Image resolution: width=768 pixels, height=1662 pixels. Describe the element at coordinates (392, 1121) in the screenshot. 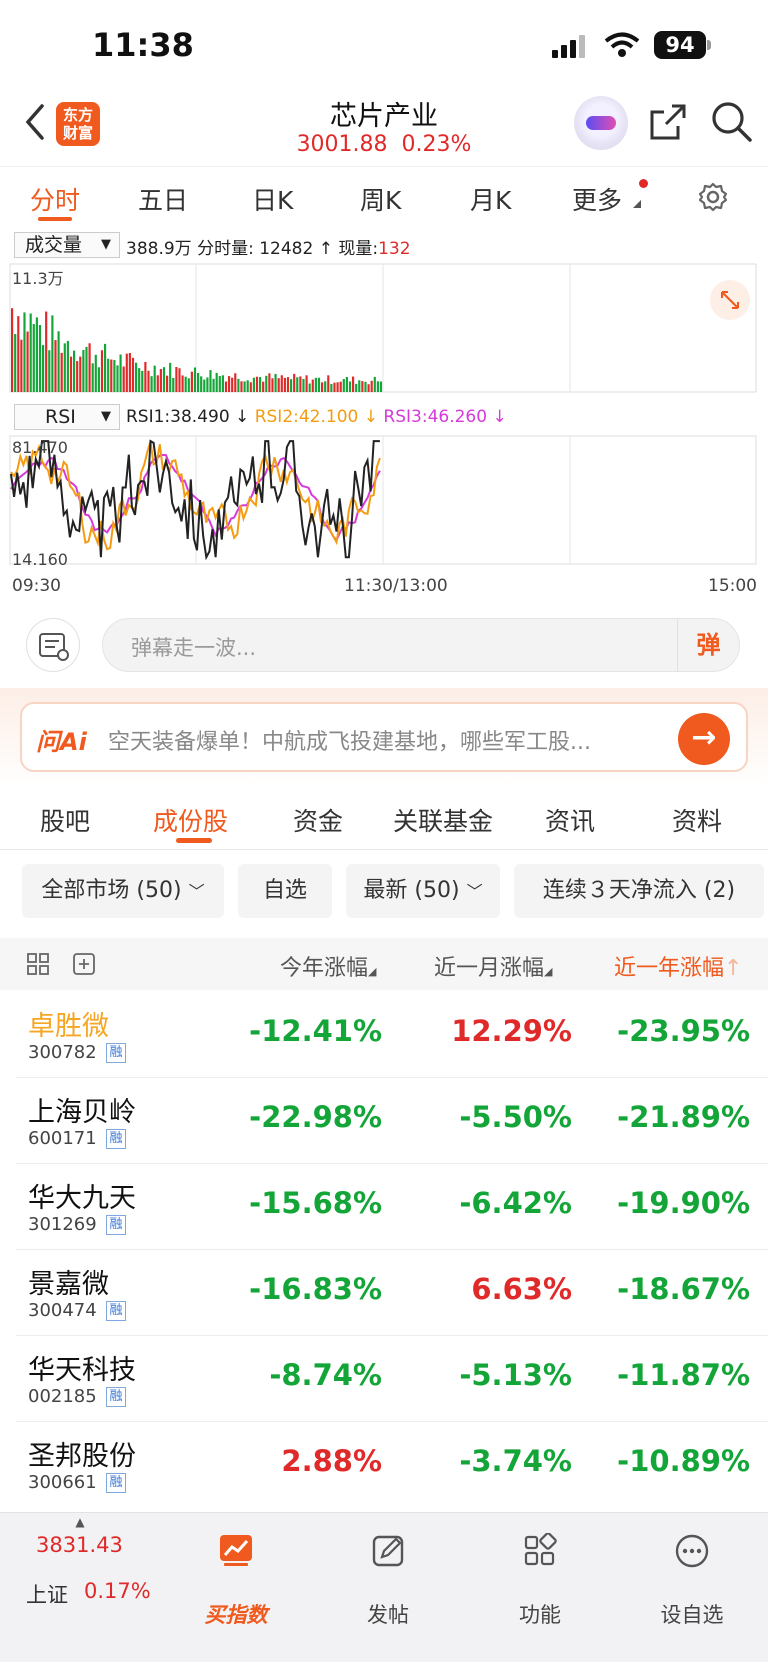

I see `table-row: 上海贝岭 600171 融 -22.98% -5.50% -21.89%` at that location.